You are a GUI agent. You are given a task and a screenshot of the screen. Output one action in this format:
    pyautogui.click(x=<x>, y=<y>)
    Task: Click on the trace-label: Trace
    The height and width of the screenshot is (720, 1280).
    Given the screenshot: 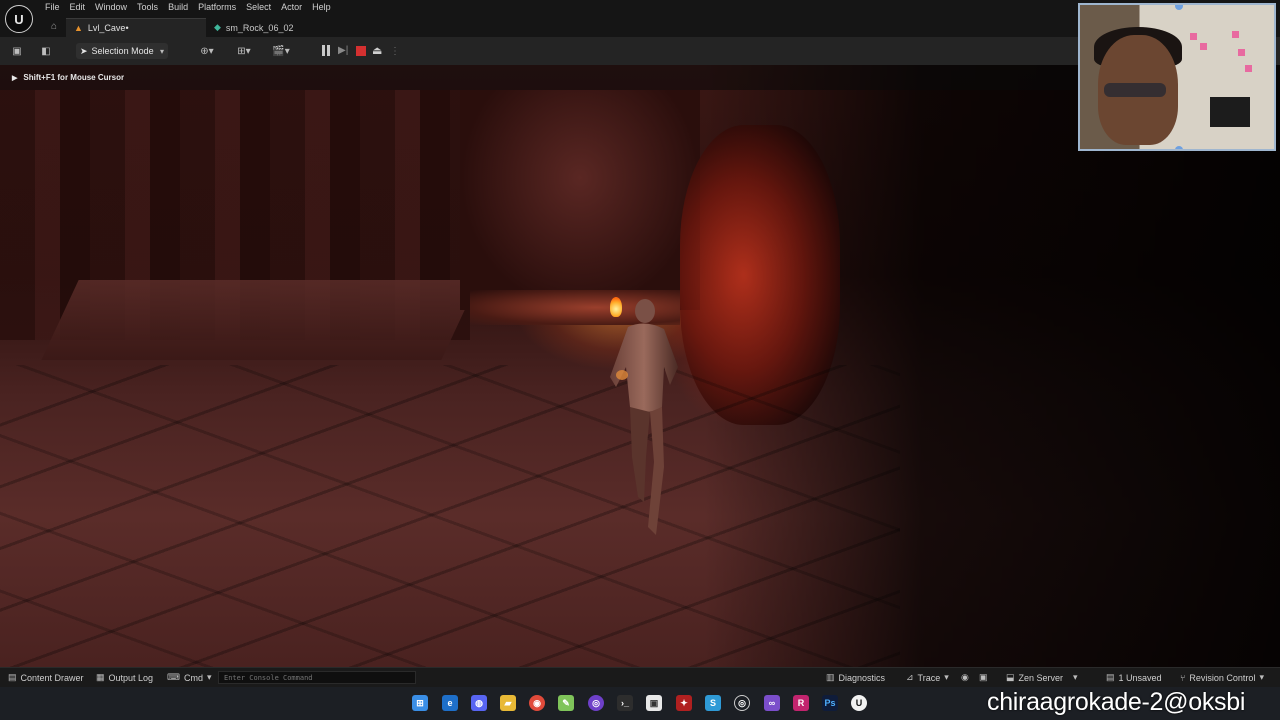 What is the action you would take?
    pyautogui.click(x=929, y=677)
    